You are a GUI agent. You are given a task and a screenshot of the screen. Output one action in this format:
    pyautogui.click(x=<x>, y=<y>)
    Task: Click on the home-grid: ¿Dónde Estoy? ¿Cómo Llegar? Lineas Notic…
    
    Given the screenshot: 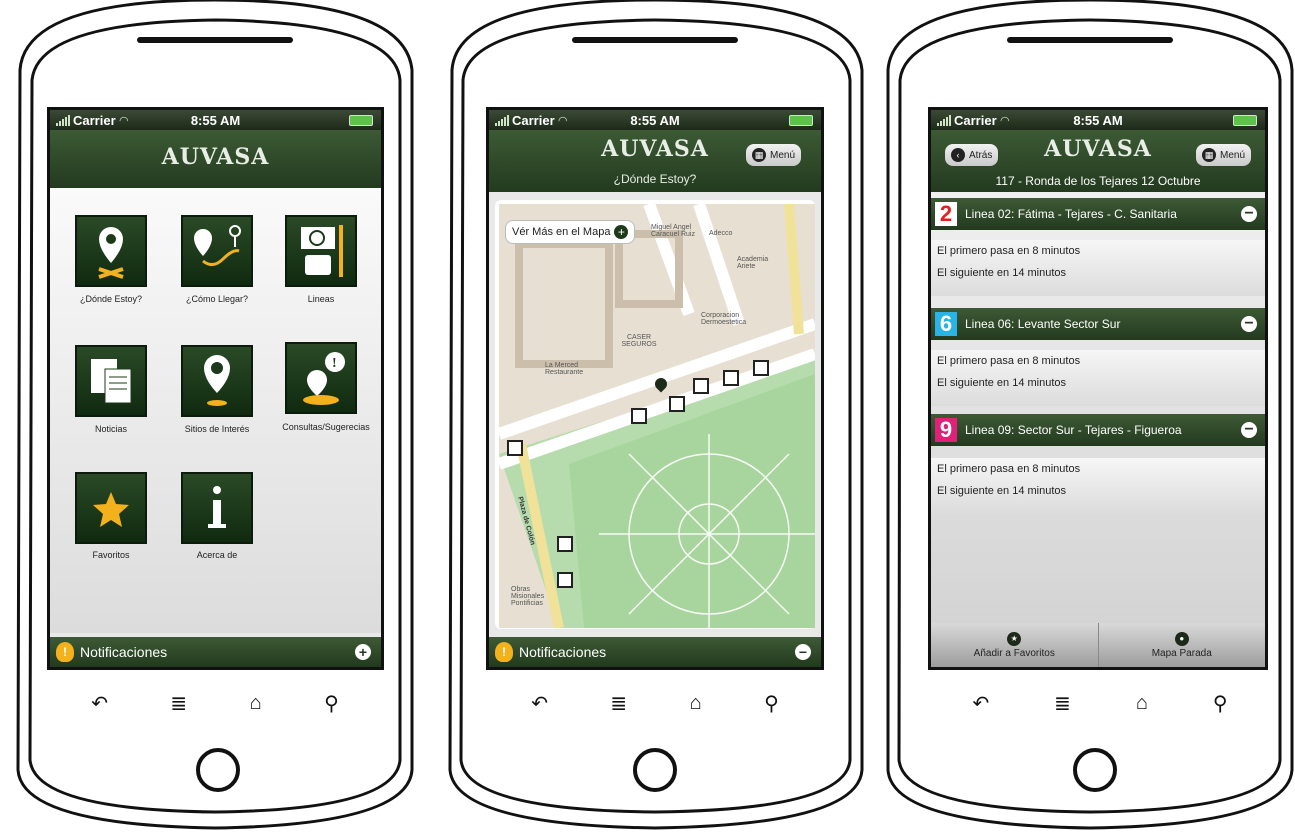 What is the action you would take?
    pyautogui.click(x=215, y=410)
    